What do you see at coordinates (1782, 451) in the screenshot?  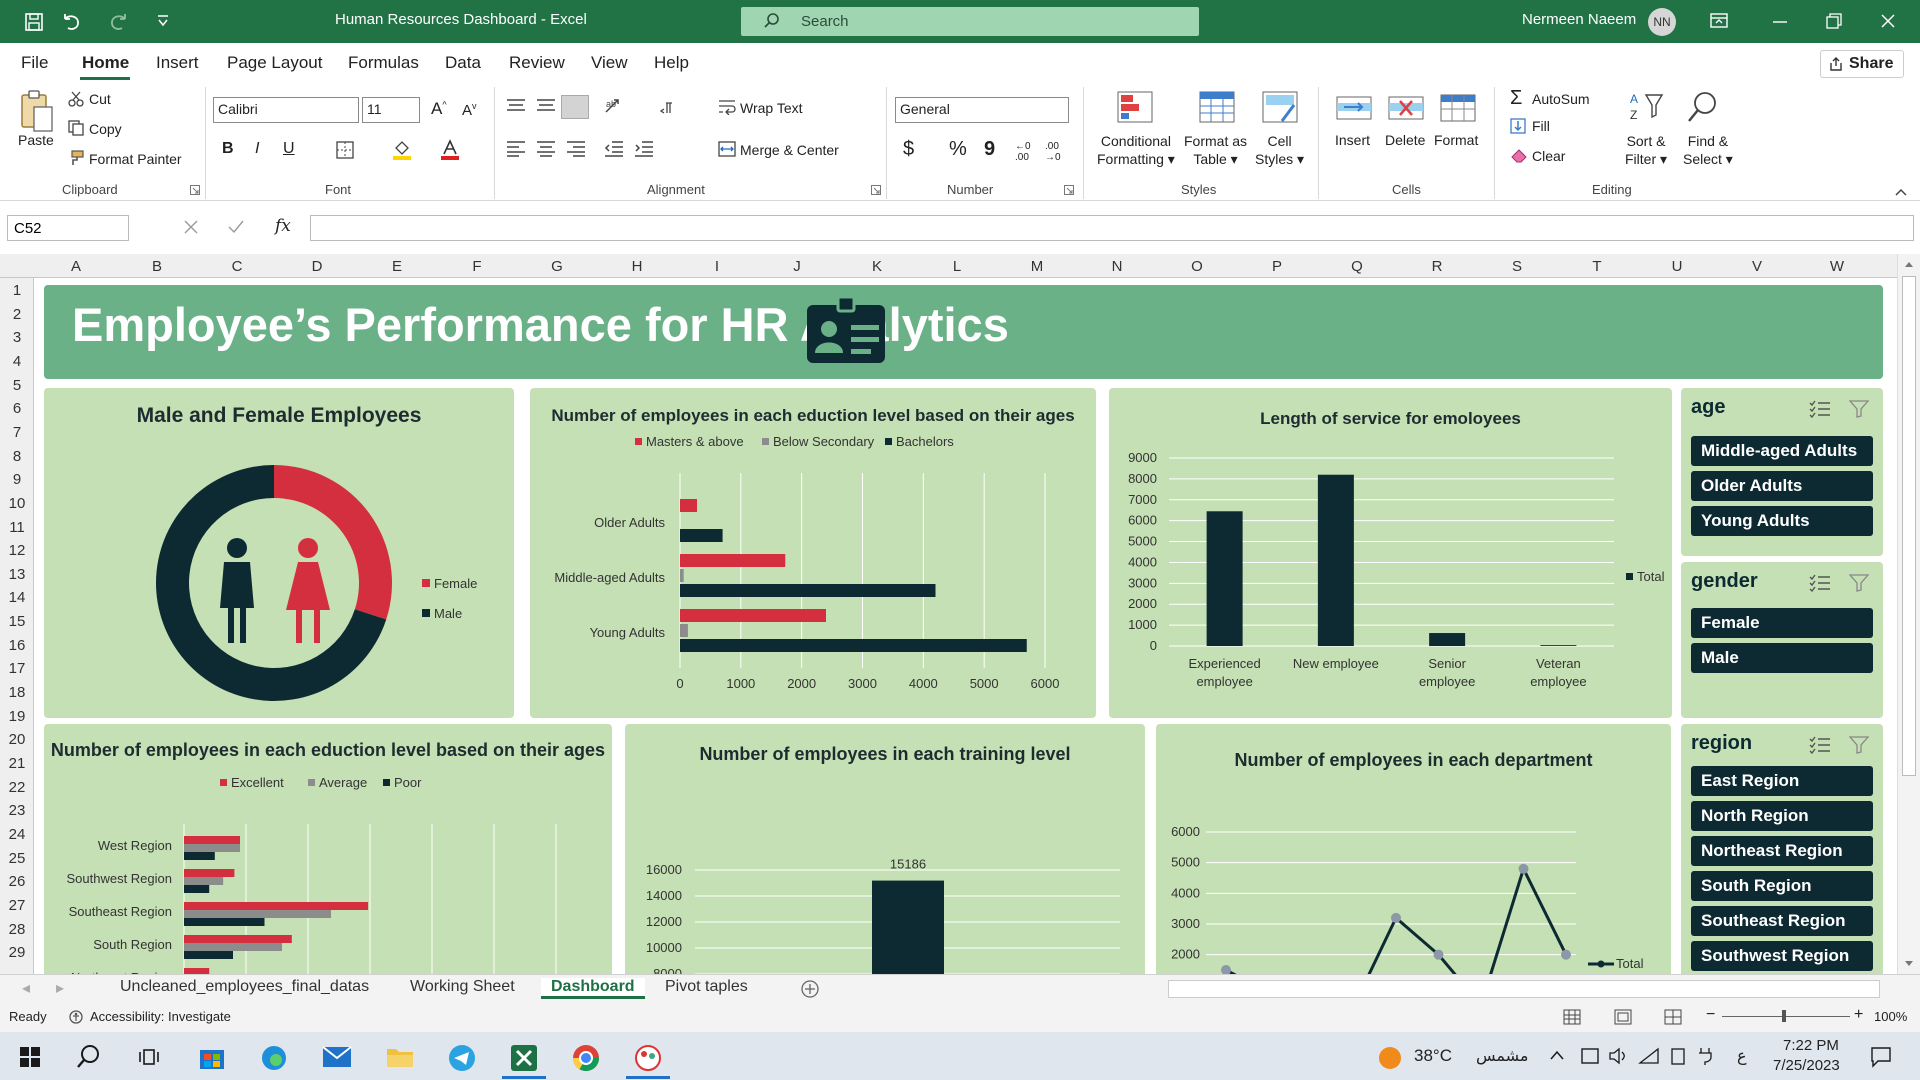 I see `slicer-item-middle-aged: Middle-aged Adults` at bounding box center [1782, 451].